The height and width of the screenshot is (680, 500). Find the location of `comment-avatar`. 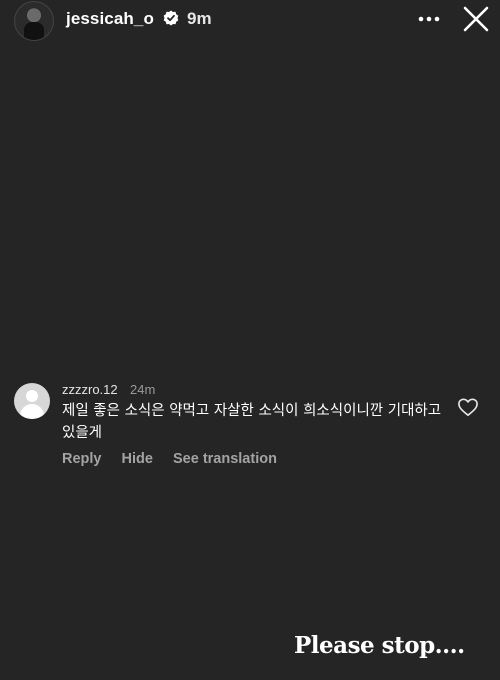

comment-avatar is located at coordinates (32, 401).